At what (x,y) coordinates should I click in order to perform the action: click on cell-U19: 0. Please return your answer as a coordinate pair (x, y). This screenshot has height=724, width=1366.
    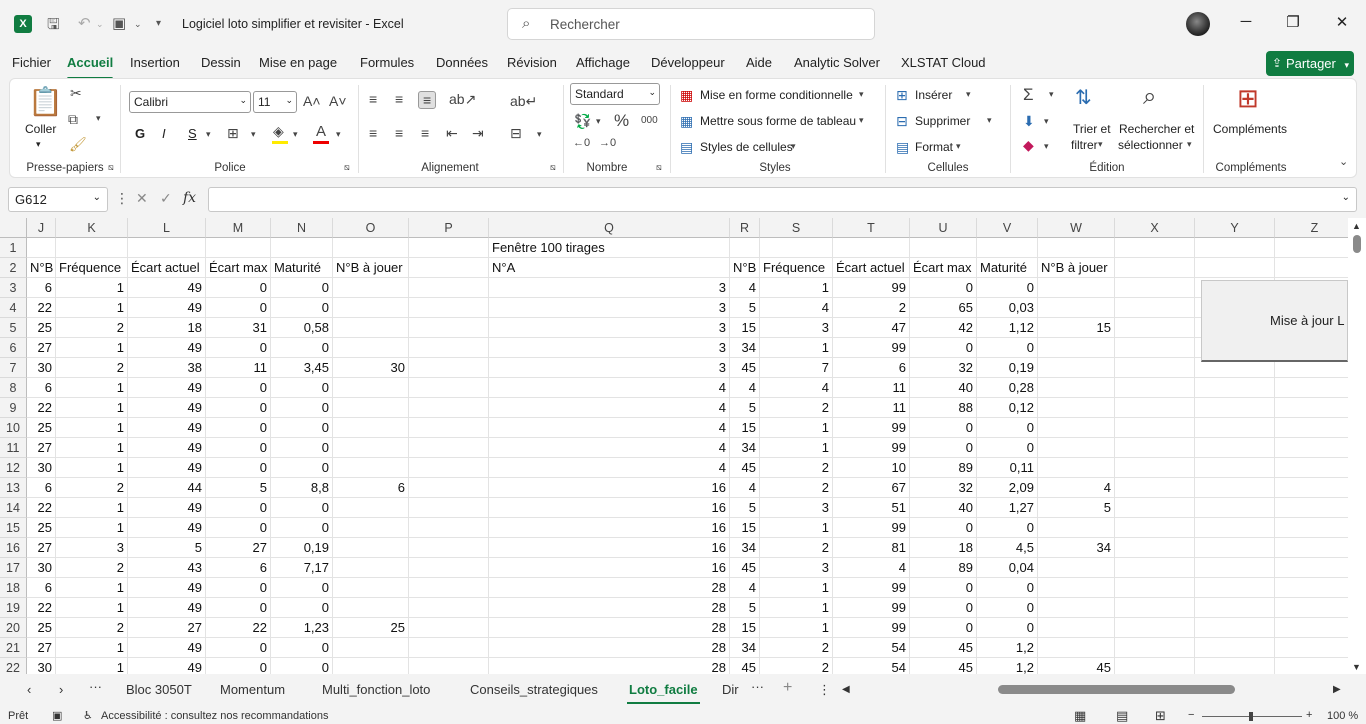
    Looking at the image, I should click on (943, 608).